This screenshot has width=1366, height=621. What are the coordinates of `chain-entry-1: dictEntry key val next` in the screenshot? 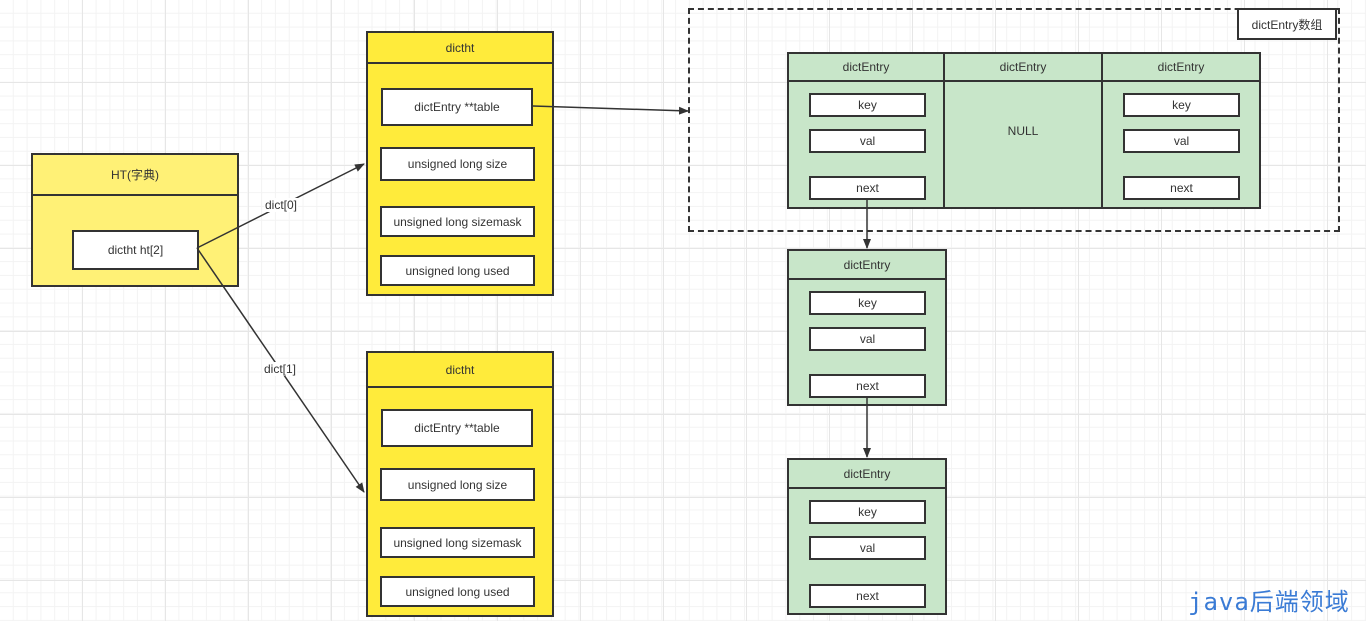 It's located at (867, 536).